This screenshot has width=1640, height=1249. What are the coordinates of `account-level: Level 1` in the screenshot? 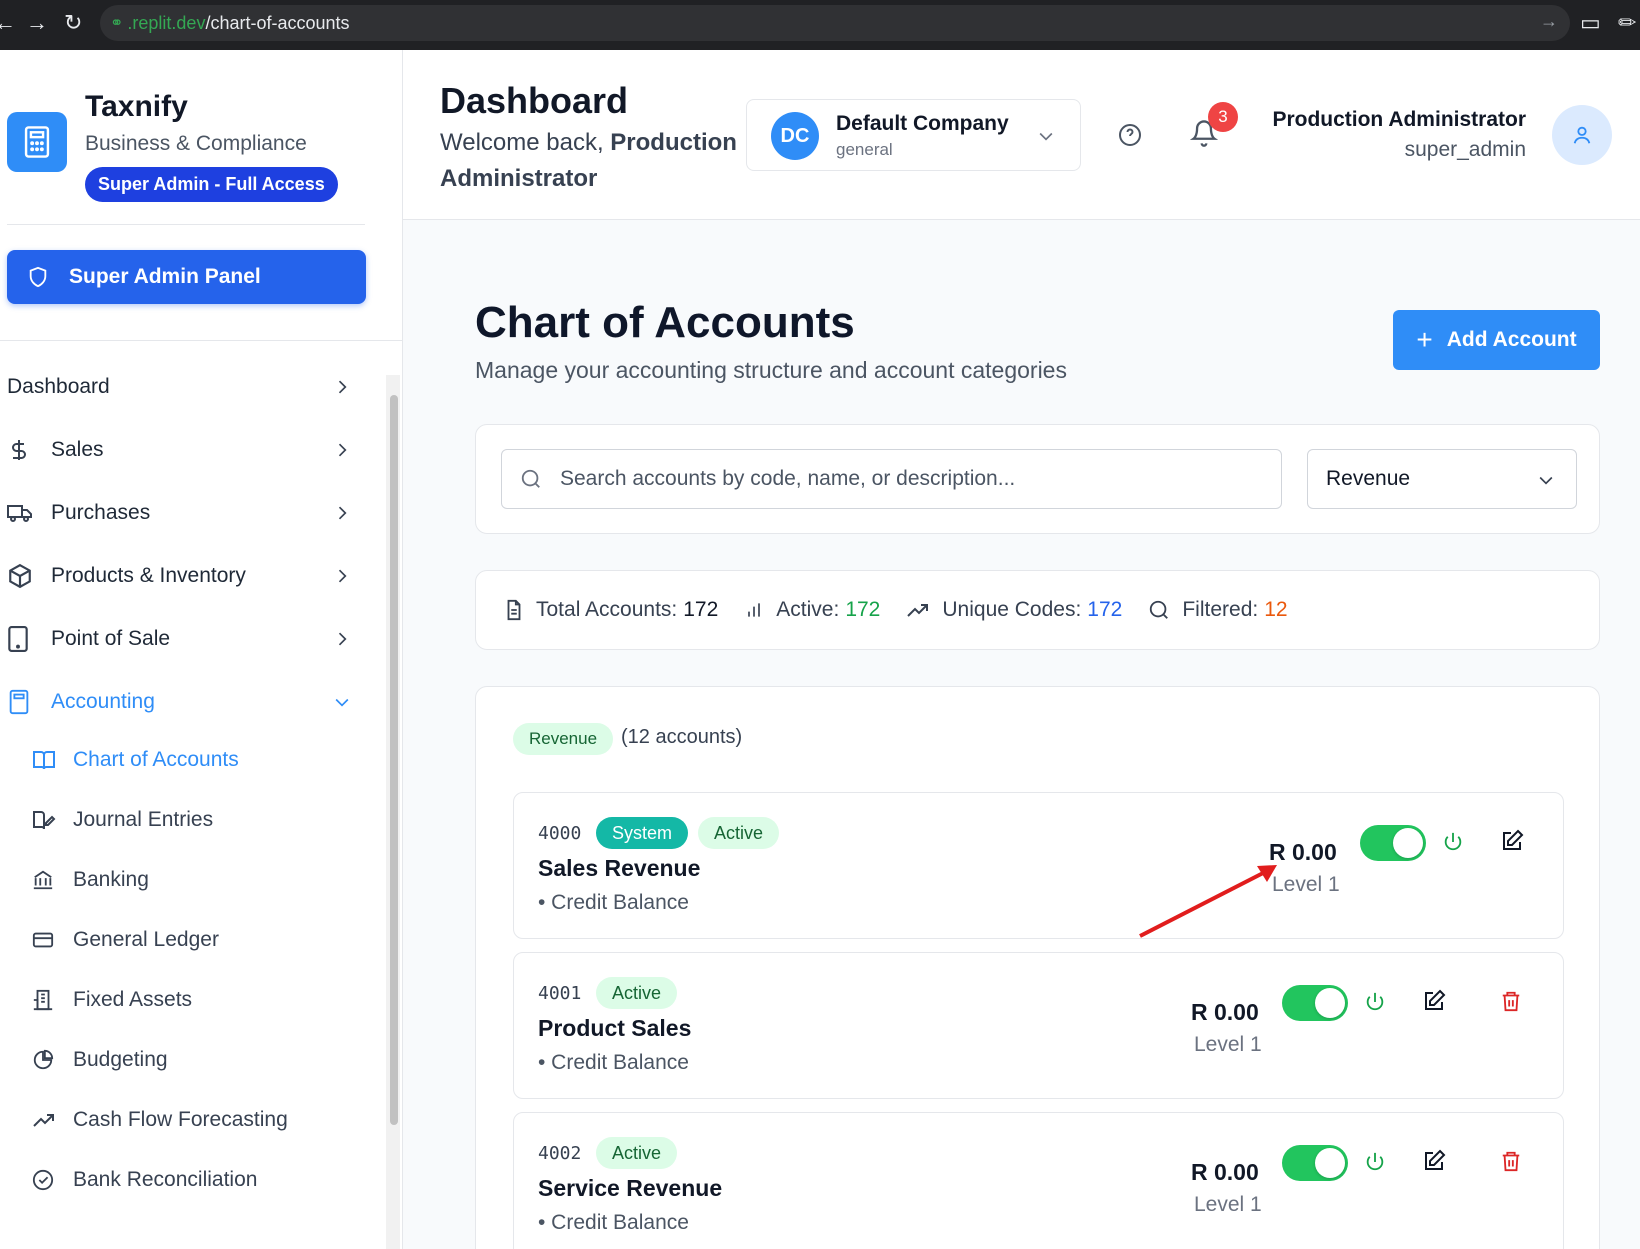 It's located at (1228, 1204).